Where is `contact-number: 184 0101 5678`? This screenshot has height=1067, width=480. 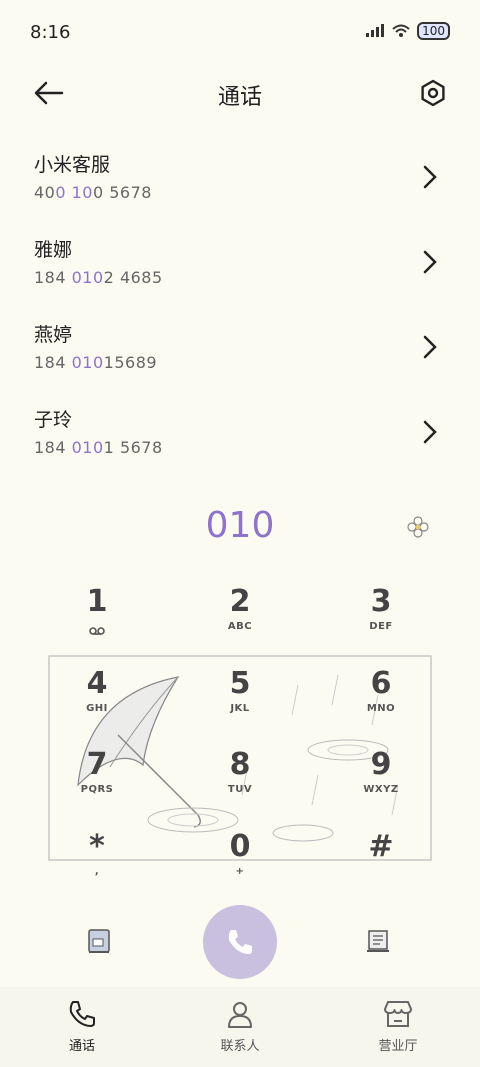
contact-number: 184 0101 5678 is located at coordinates (98, 447).